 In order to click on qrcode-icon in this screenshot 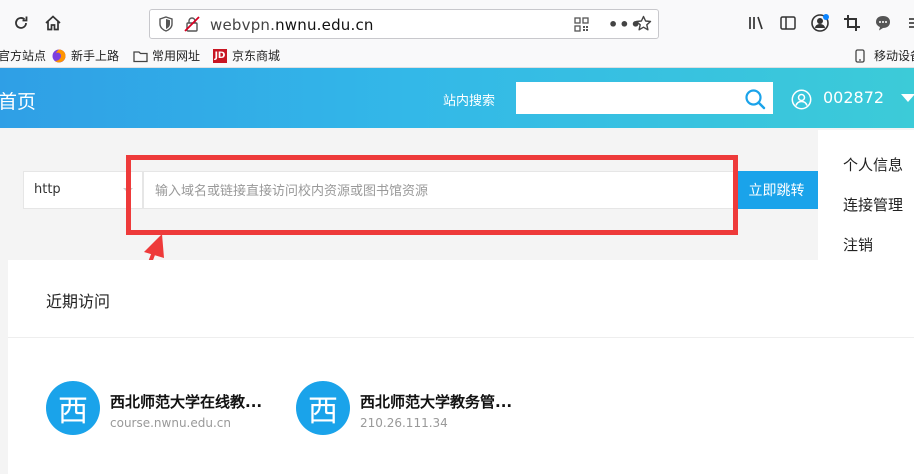, I will do `click(581, 26)`.